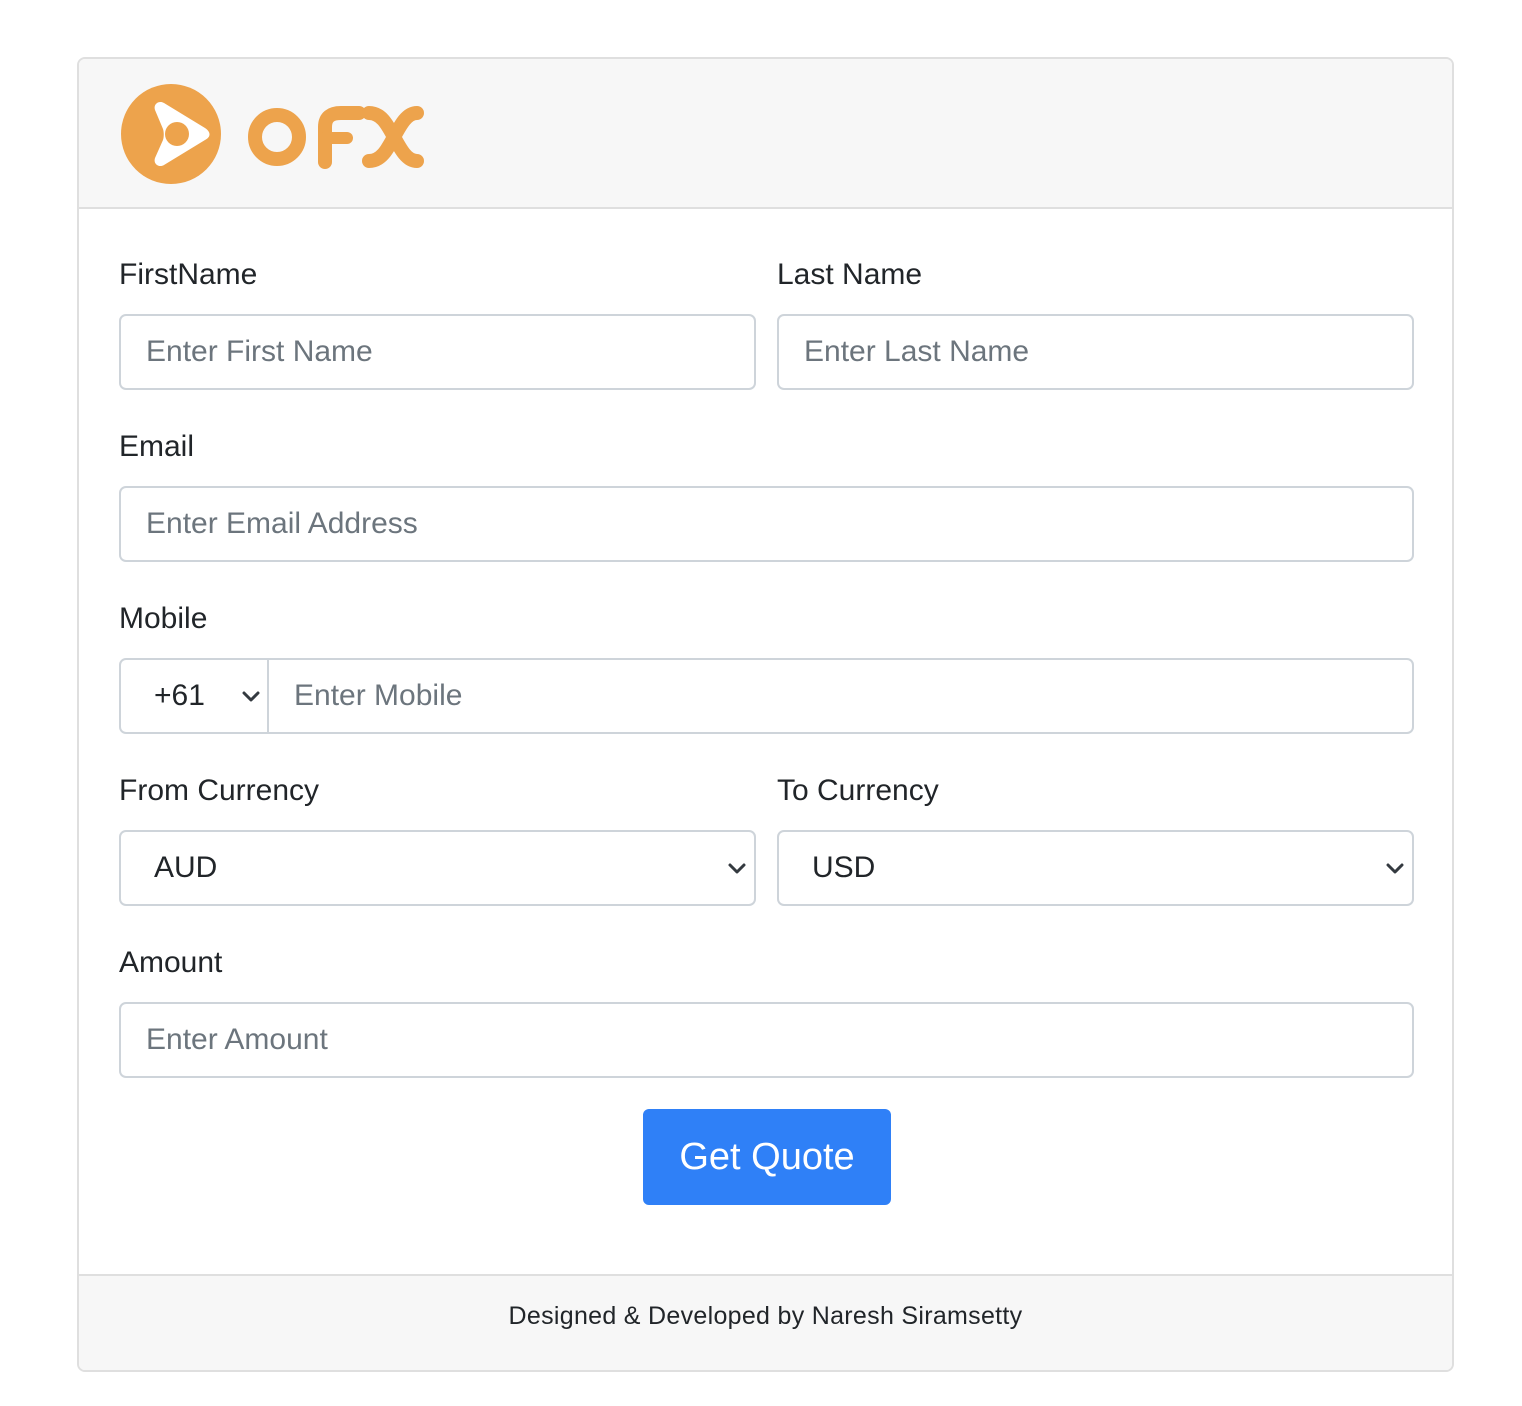  I want to click on country-code-value: +61, so click(179, 695).